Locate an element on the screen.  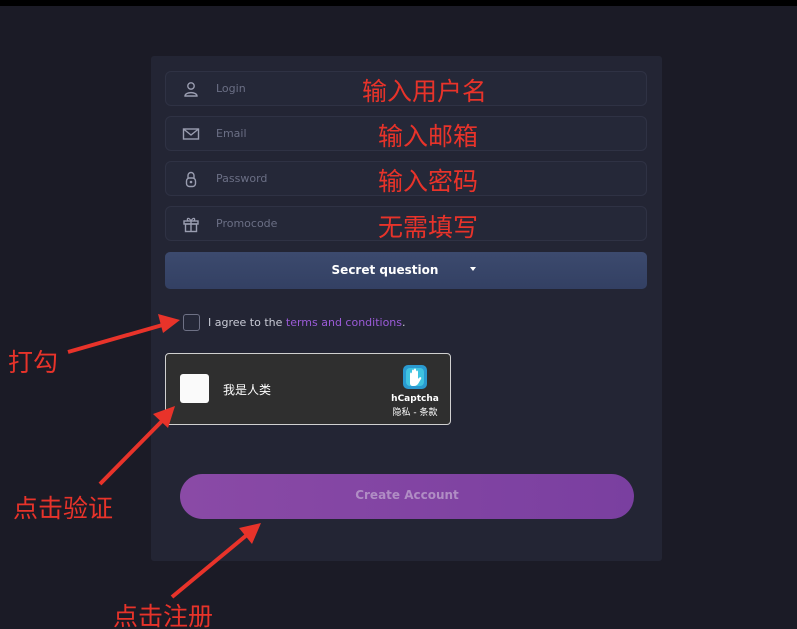
arrowhead-checkbox-icon is located at coordinates (169, 323).